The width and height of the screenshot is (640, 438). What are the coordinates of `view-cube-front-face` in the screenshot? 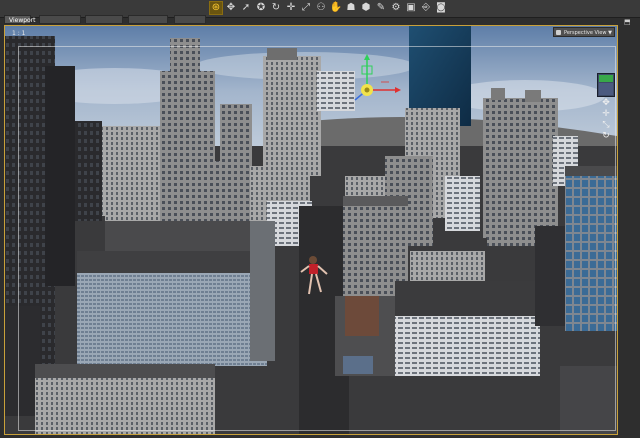 It's located at (606, 89).